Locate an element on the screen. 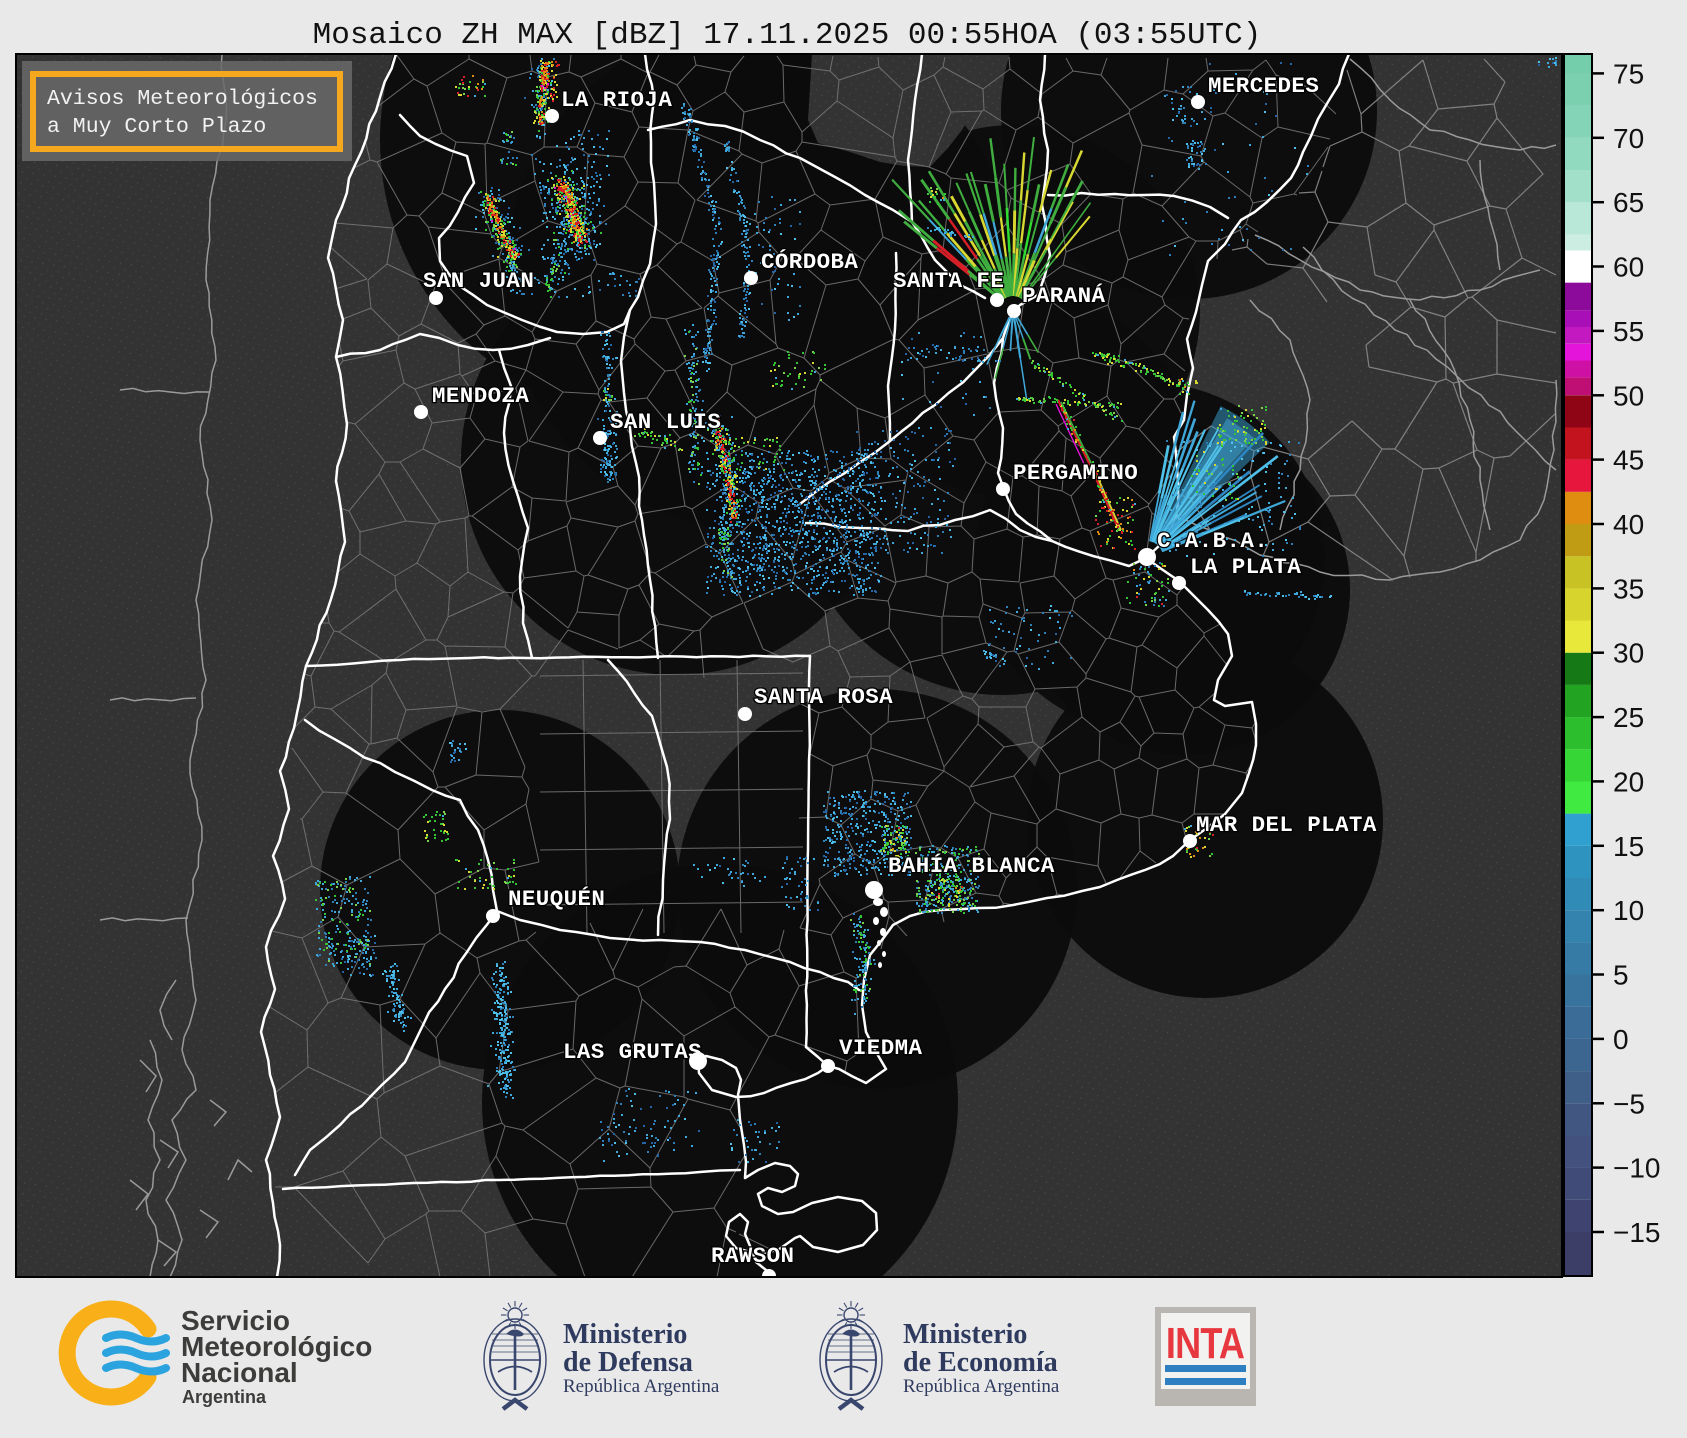  svg-text: −5 is located at coordinates (1629, 1103).